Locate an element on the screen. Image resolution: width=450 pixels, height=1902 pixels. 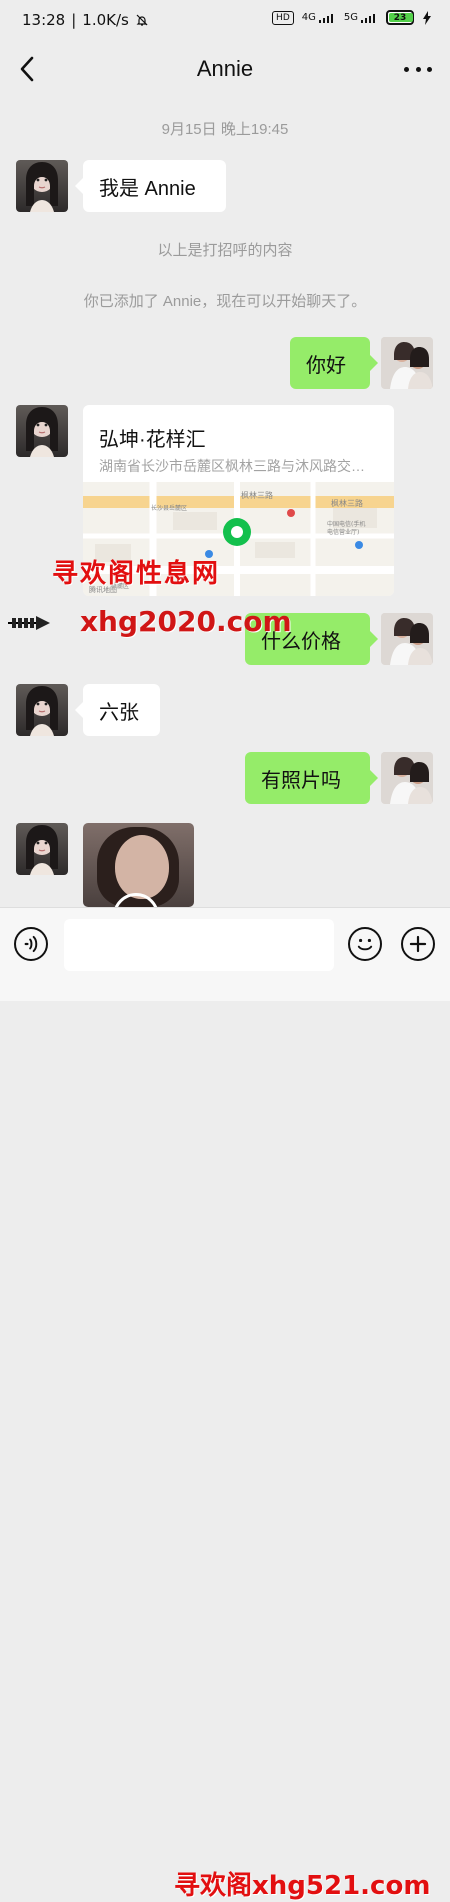
system-message: 以上是打招呼的内容 is located at coordinates (225, 250).